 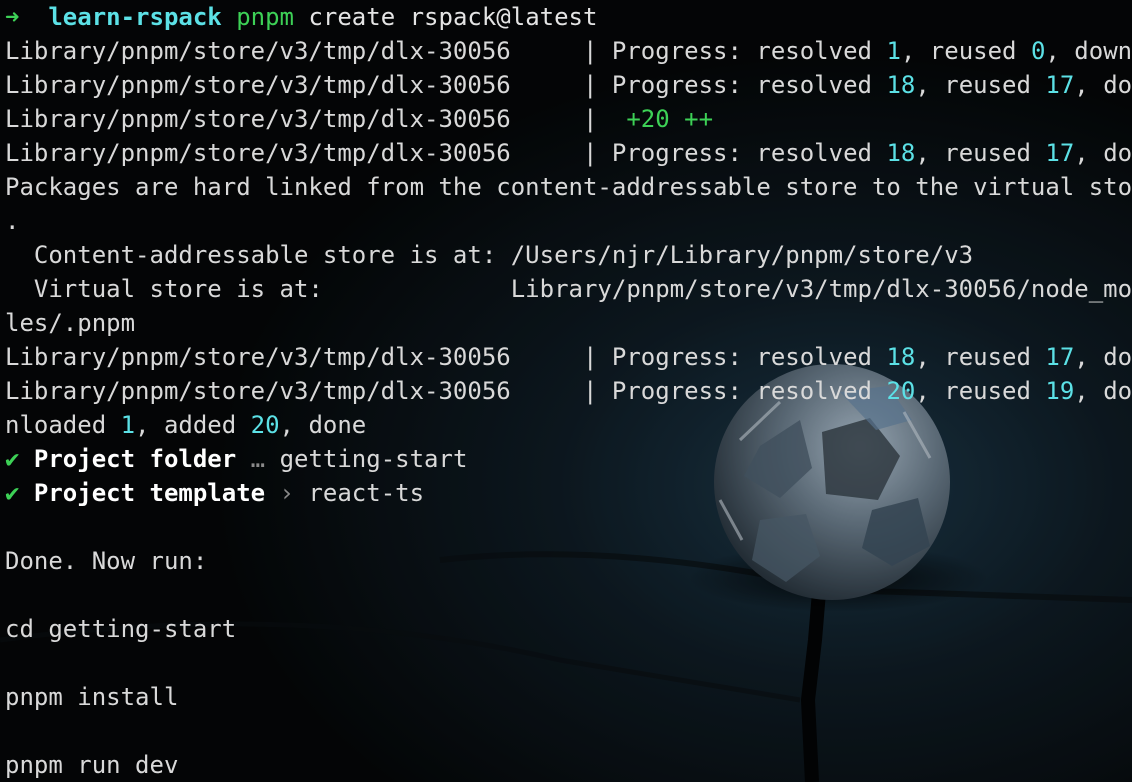 What do you see at coordinates (12, 221) in the screenshot?
I see `output-text: .` at bounding box center [12, 221].